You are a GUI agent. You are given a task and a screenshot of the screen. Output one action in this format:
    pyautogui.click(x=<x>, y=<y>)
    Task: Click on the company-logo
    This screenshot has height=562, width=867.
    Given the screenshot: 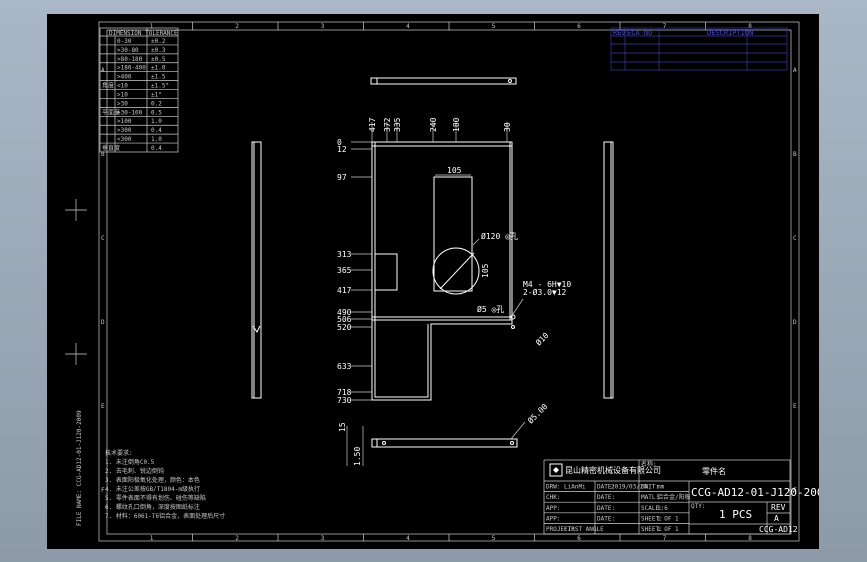 What is the action you would take?
    pyautogui.click(x=556, y=470)
    